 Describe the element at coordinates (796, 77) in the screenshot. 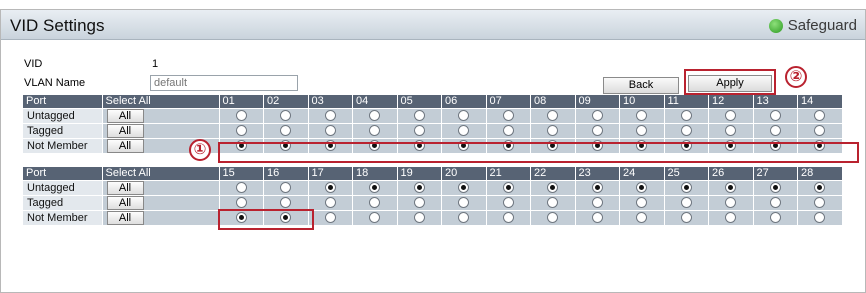

I see `annotation-marker-2: ②` at that location.